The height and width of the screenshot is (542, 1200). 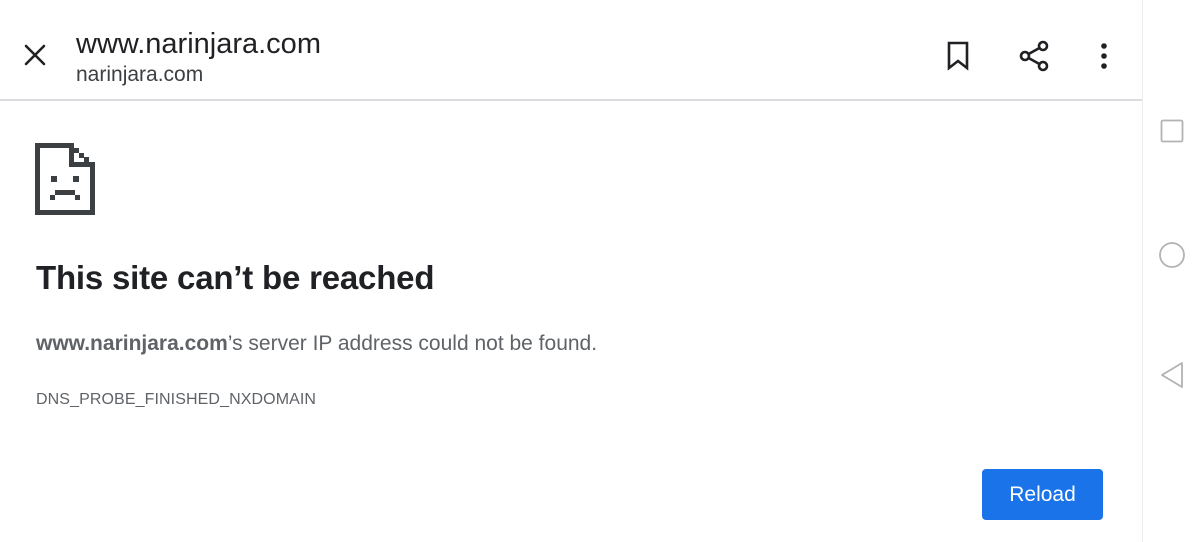 What do you see at coordinates (235, 277) in the screenshot?
I see `error-heading: This site can’t be reached` at bounding box center [235, 277].